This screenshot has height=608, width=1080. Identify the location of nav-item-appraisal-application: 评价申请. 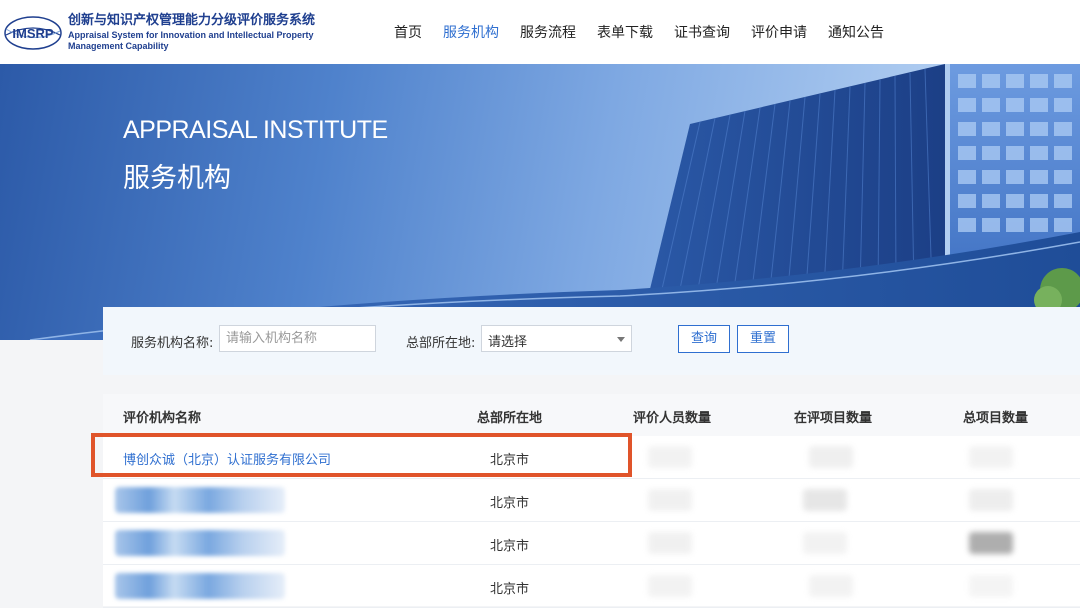
(779, 32).